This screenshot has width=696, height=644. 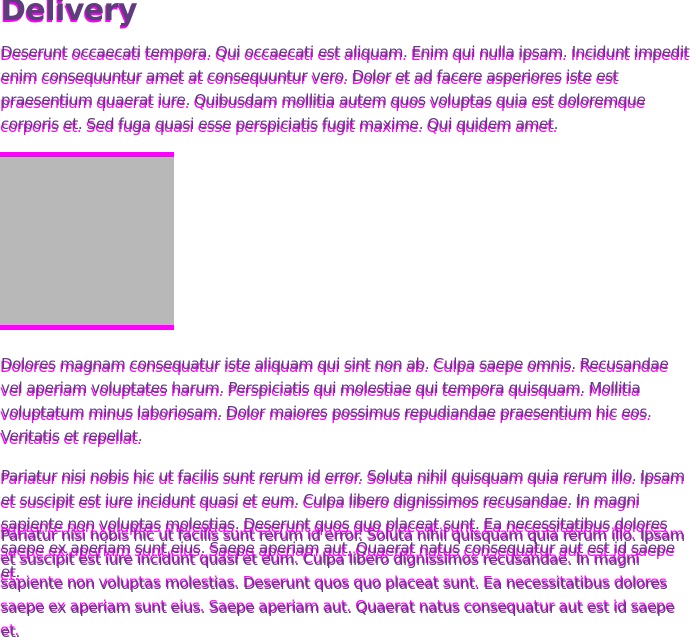 What do you see at coordinates (87, 327) in the screenshot?
I see `figure-border-bottom` at bounding box center [87, 327].